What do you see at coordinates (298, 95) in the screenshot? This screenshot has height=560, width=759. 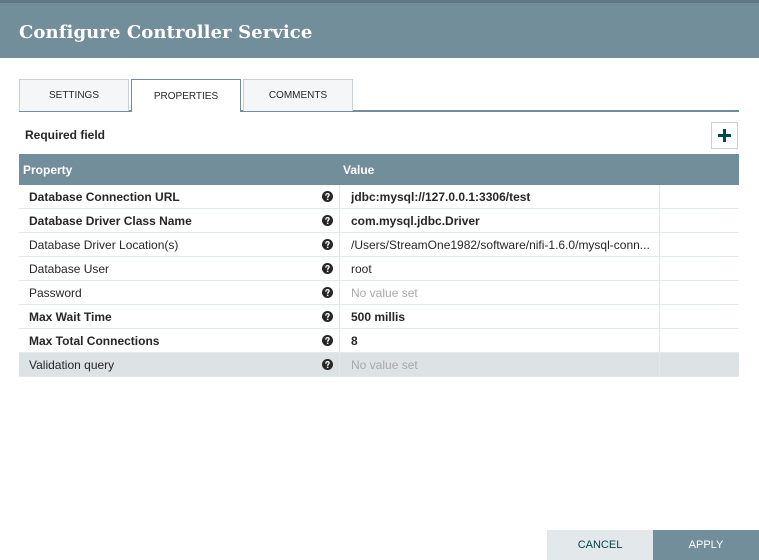 I see `tab-comments: COMMENTS` at bounding box center [298, 95].